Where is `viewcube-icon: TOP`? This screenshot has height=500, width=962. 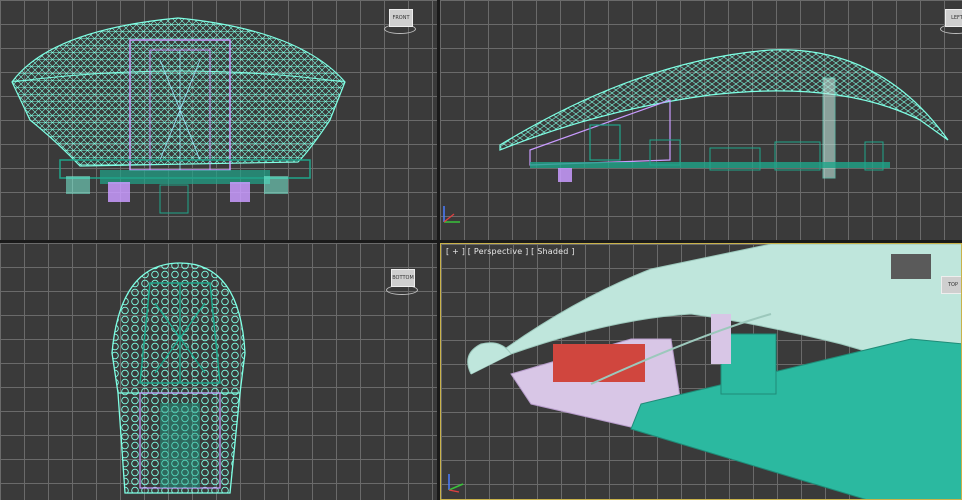 viewcube-icon: TOP is located at coordinates (951, 285).